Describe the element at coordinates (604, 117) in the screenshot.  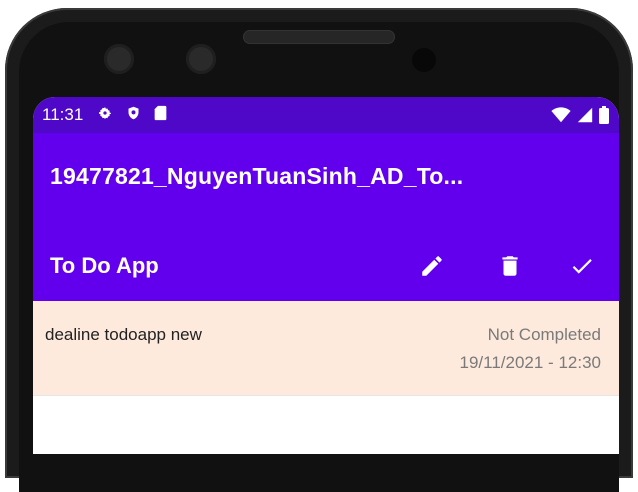
I see `battery-icon` at that location.